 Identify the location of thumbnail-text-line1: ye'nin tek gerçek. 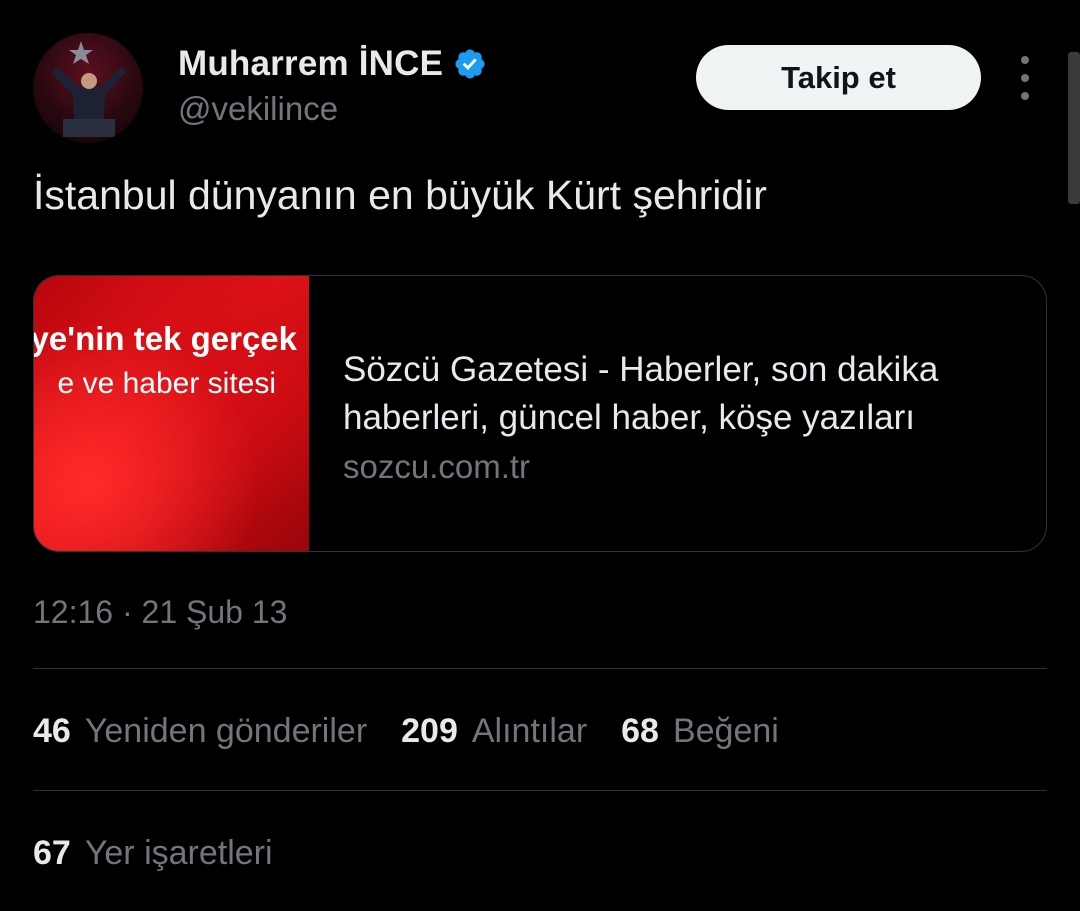
(165, 338).